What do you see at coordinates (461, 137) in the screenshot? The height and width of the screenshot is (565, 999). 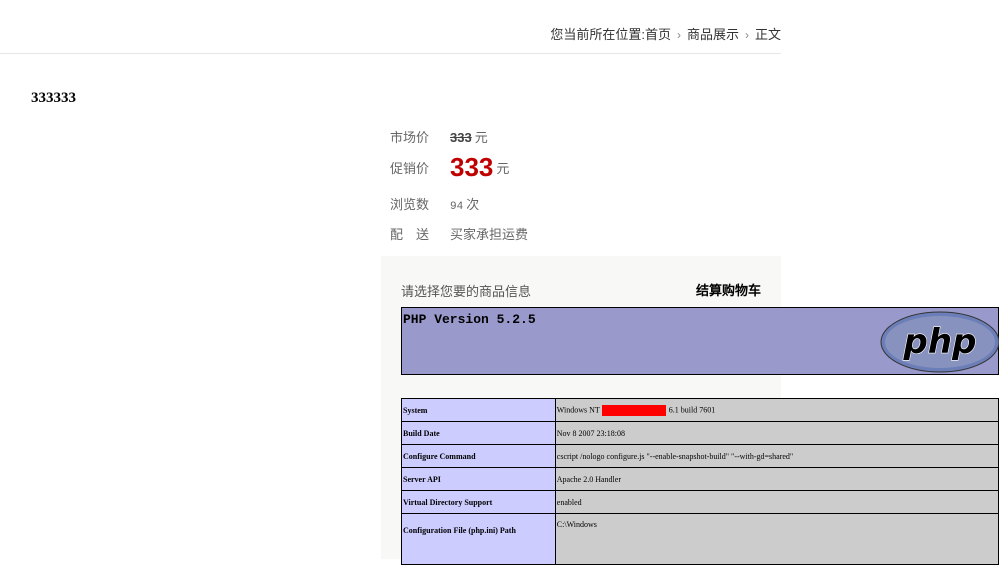 I see `market-price-value: 333` at bounding box center [461, 137].